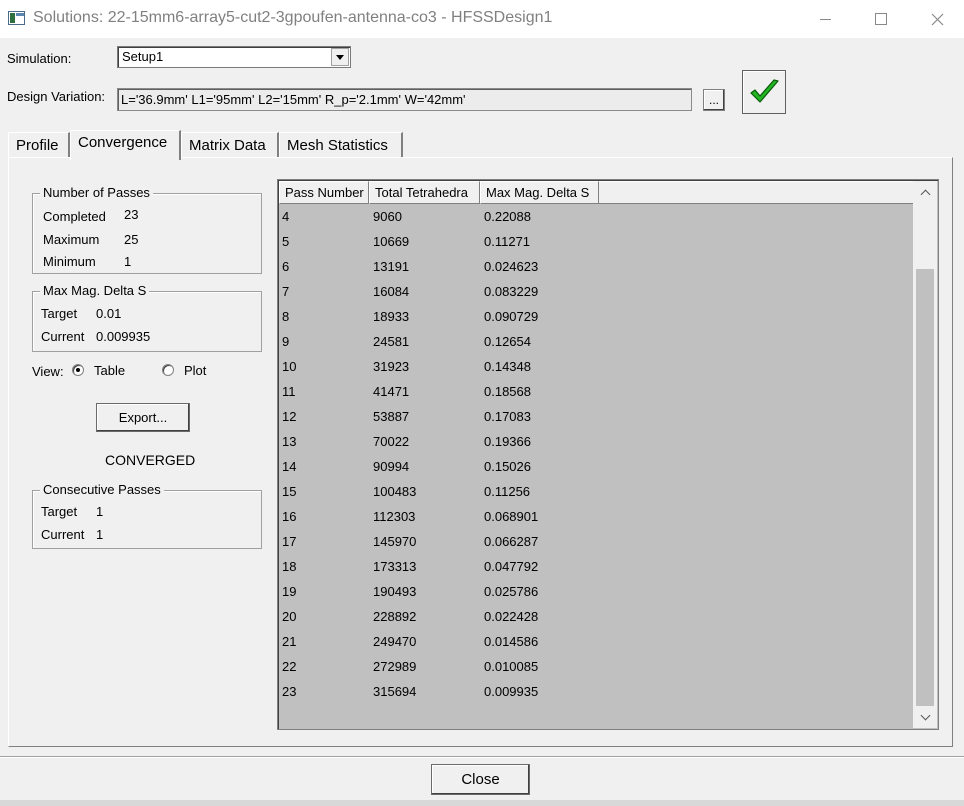  I want to click on view-plot-radio, so click(168, 370).